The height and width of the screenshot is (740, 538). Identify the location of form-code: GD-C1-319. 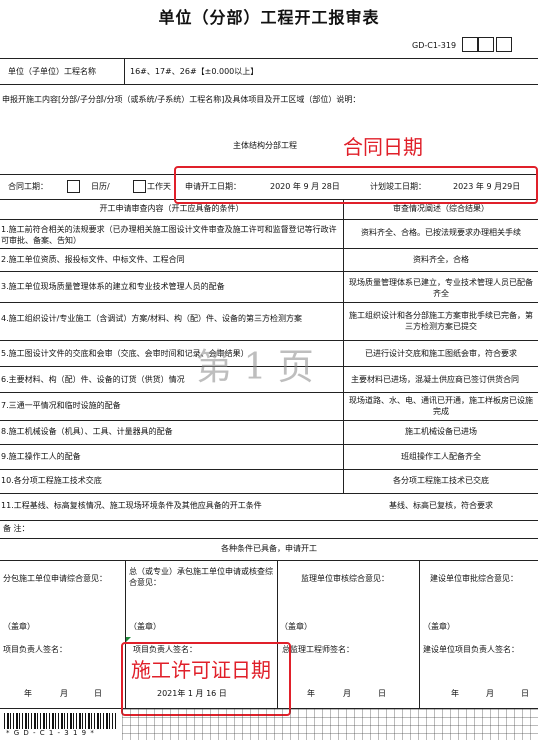
(434, 45).